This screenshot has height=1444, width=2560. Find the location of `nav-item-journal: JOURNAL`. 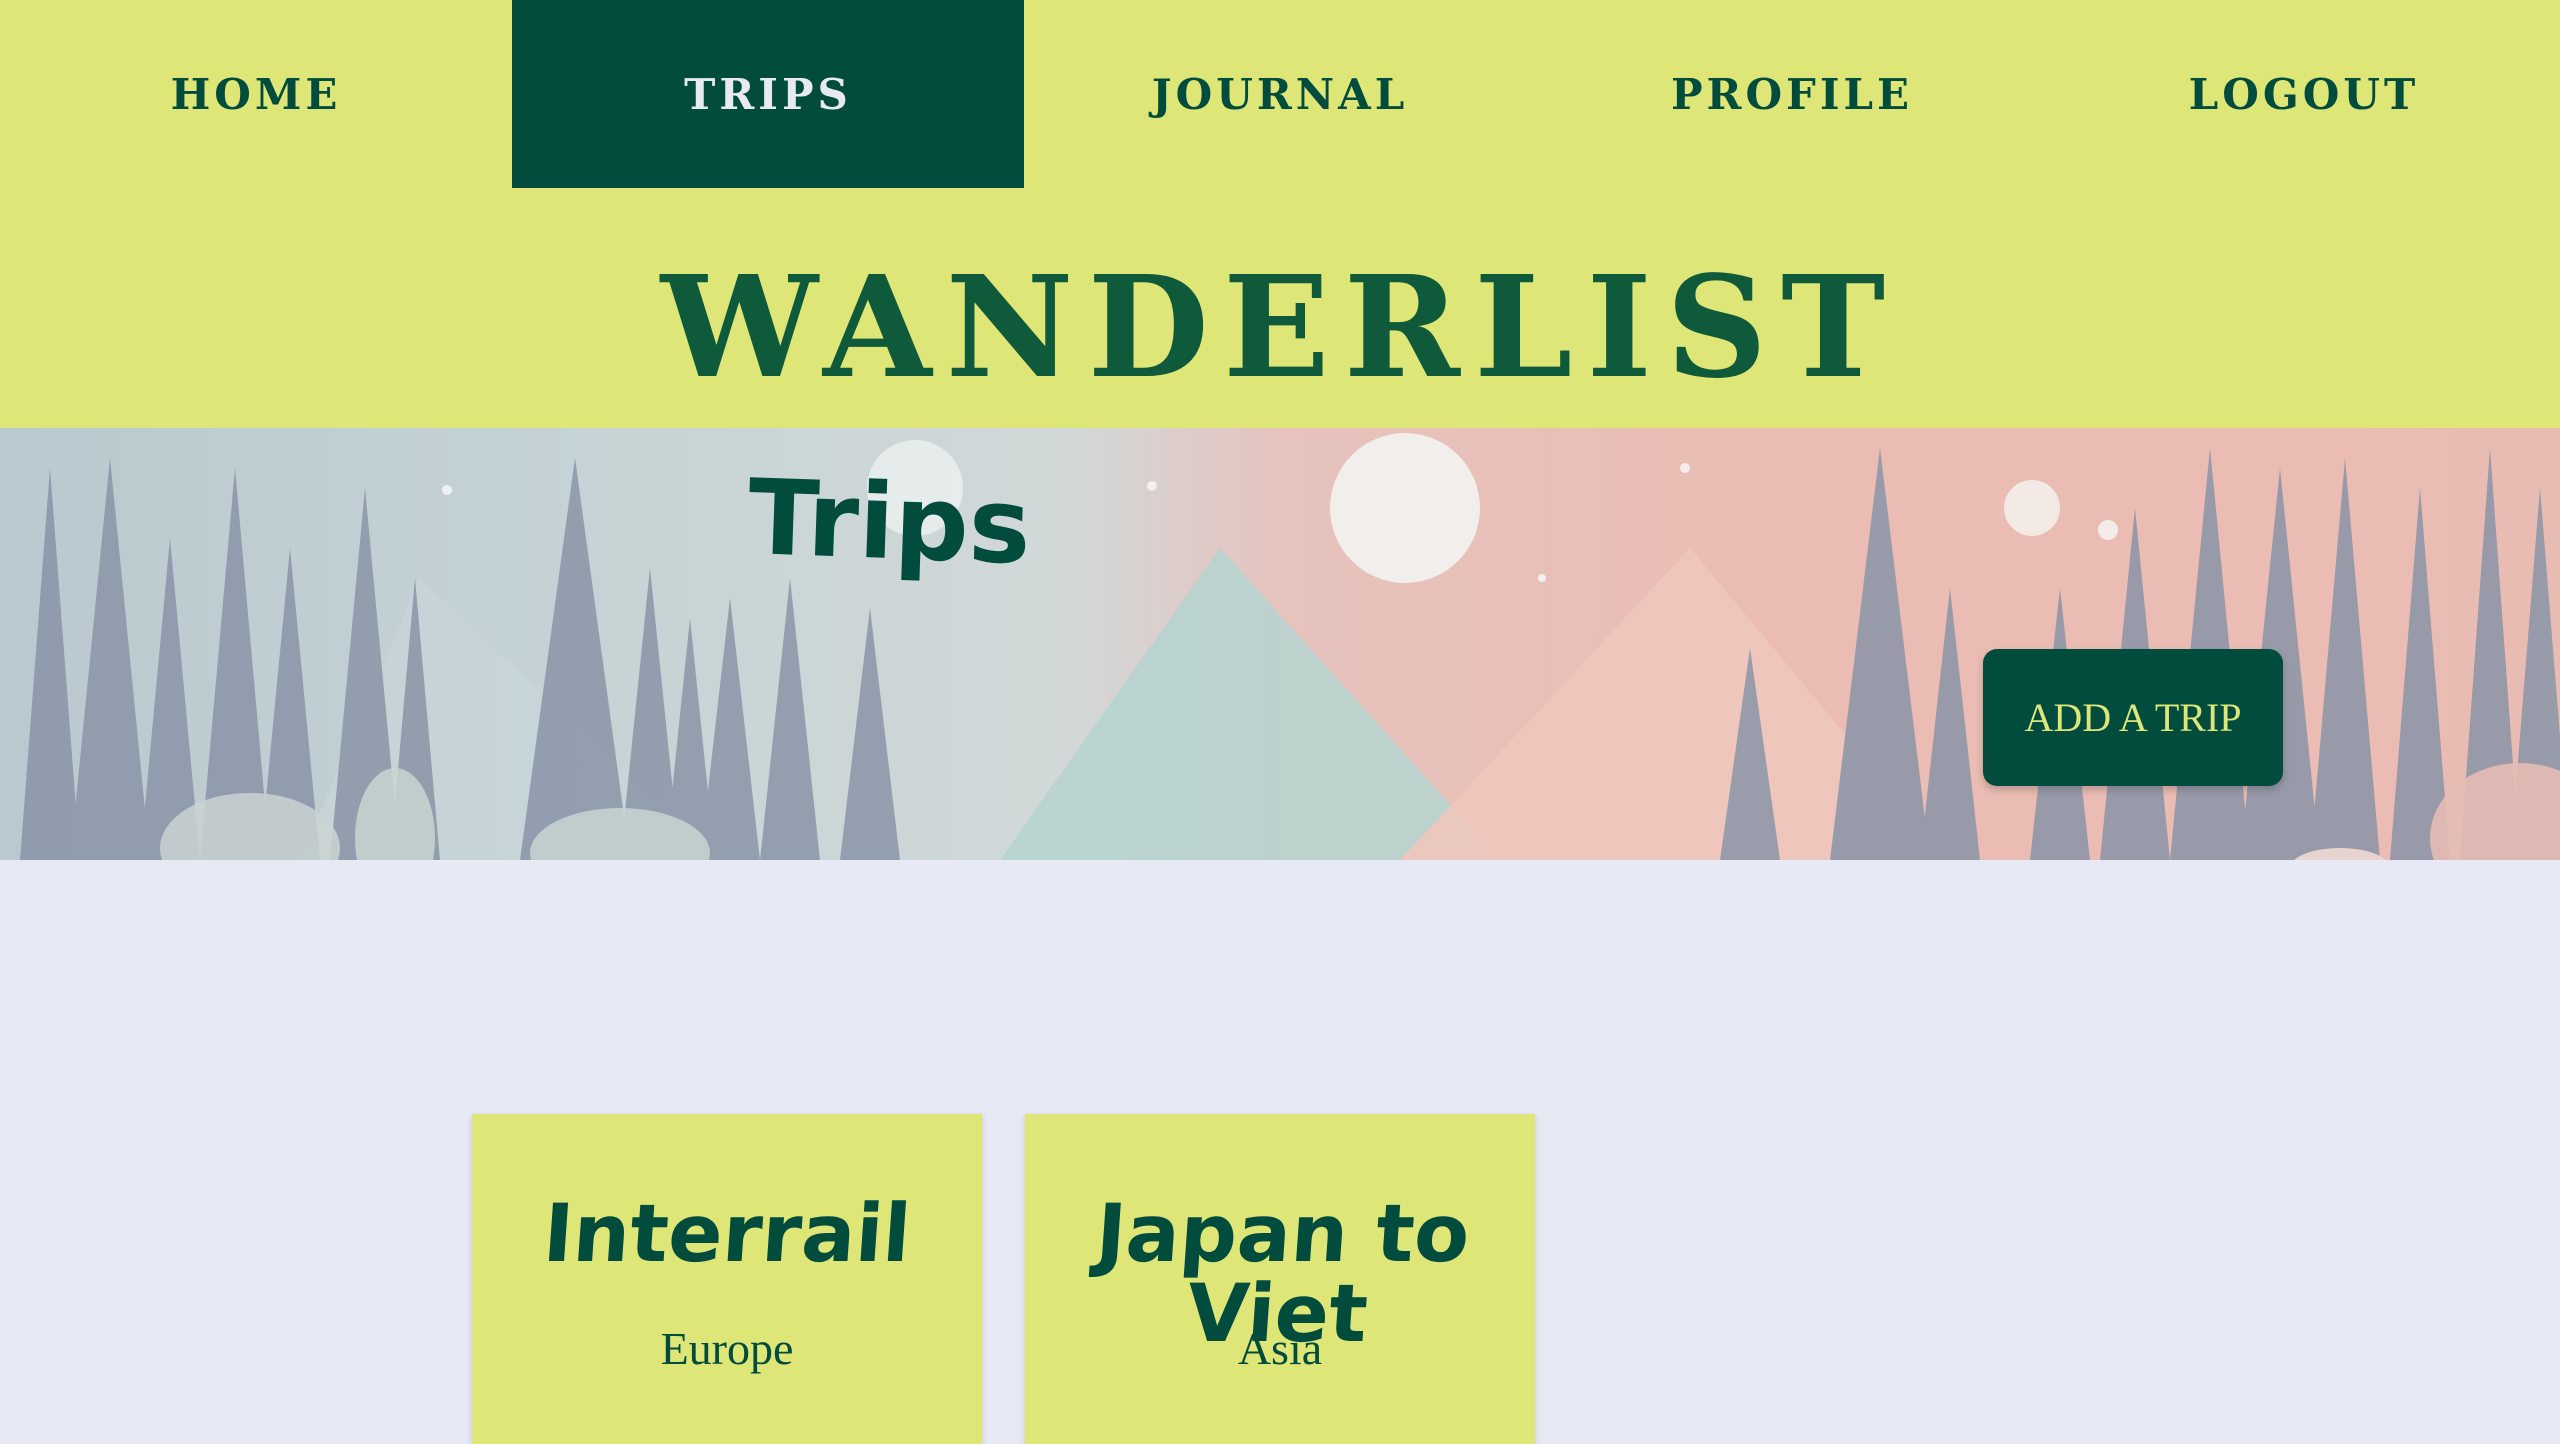

nav-item-journal: JOURNAL is located at coordinates (1280, 94).